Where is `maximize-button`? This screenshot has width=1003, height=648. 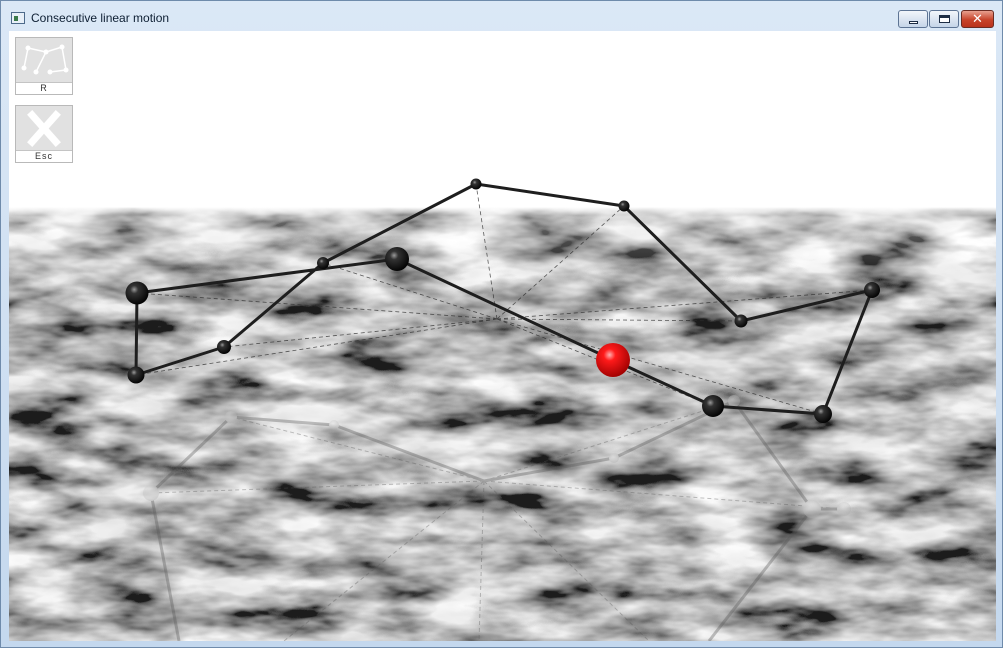
maximize-button is located at coordinates (944, 19).